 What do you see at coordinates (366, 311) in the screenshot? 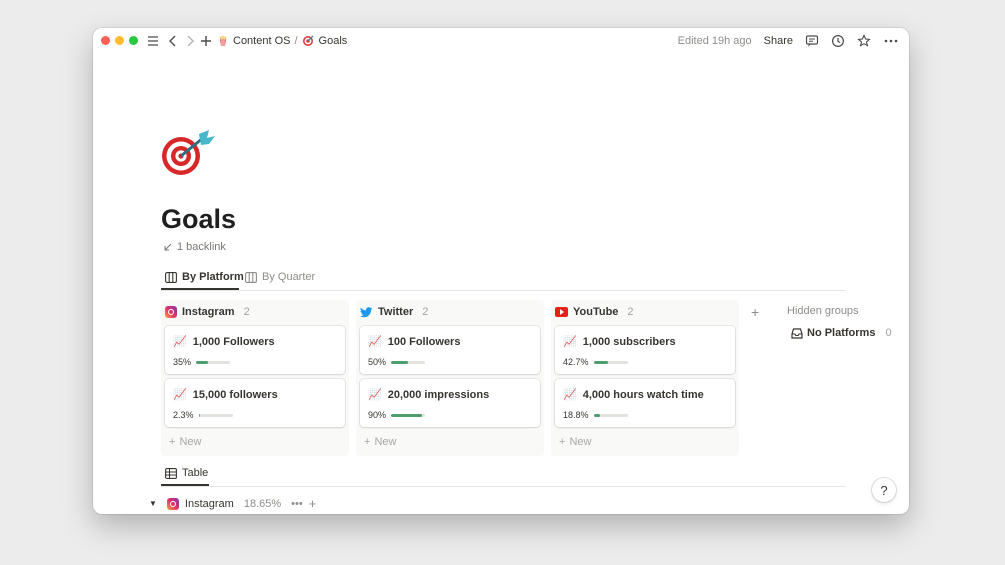
I see `twitter-icon` at bounding box center [366, 311].